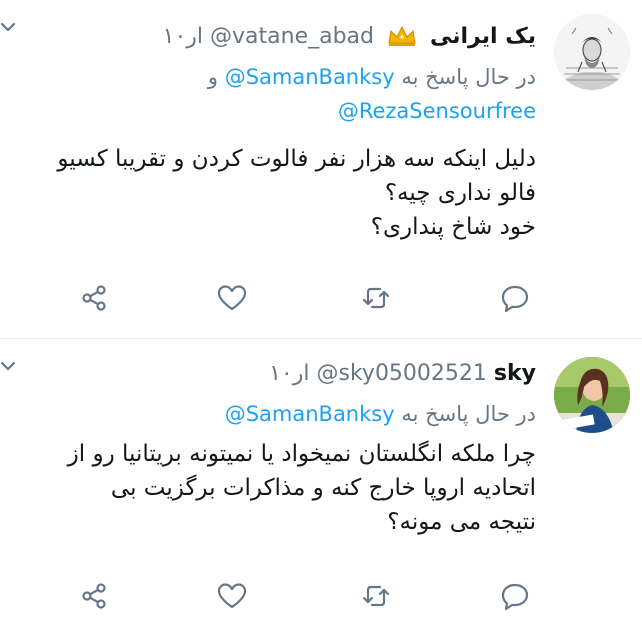  What do you see at coordinates (437, 111) in the screenshot?
I see `mention-link: @RezaSensourfree` at bounding box center [437, 111].